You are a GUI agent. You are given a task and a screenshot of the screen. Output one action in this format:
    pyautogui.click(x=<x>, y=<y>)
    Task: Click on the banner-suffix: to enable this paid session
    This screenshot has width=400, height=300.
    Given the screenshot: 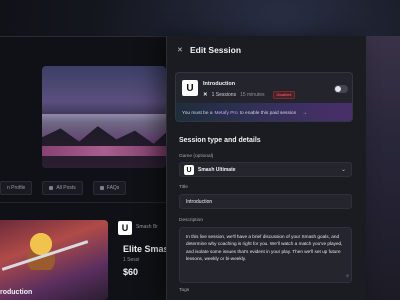 What is the action you would take?
    pyautogui.click(x=268, y=113)
    